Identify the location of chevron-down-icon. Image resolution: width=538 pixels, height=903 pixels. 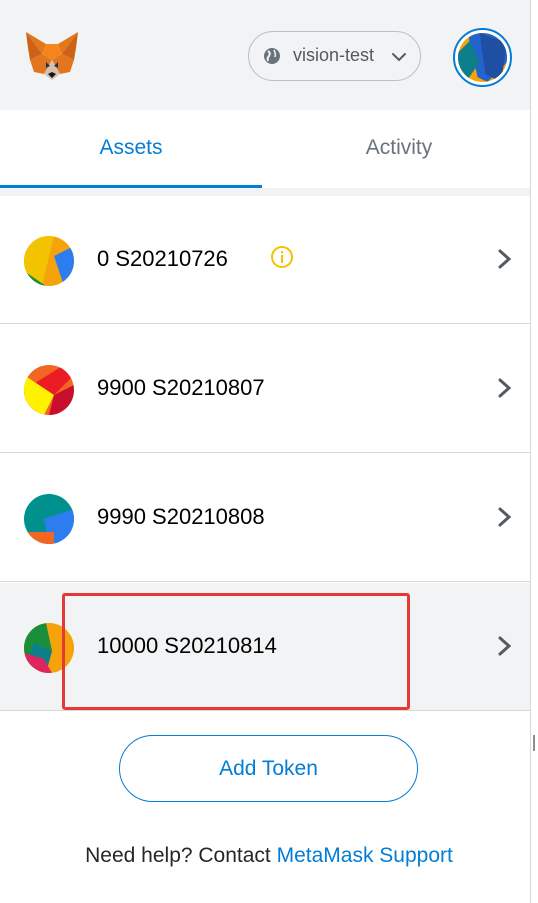
(399, 57).